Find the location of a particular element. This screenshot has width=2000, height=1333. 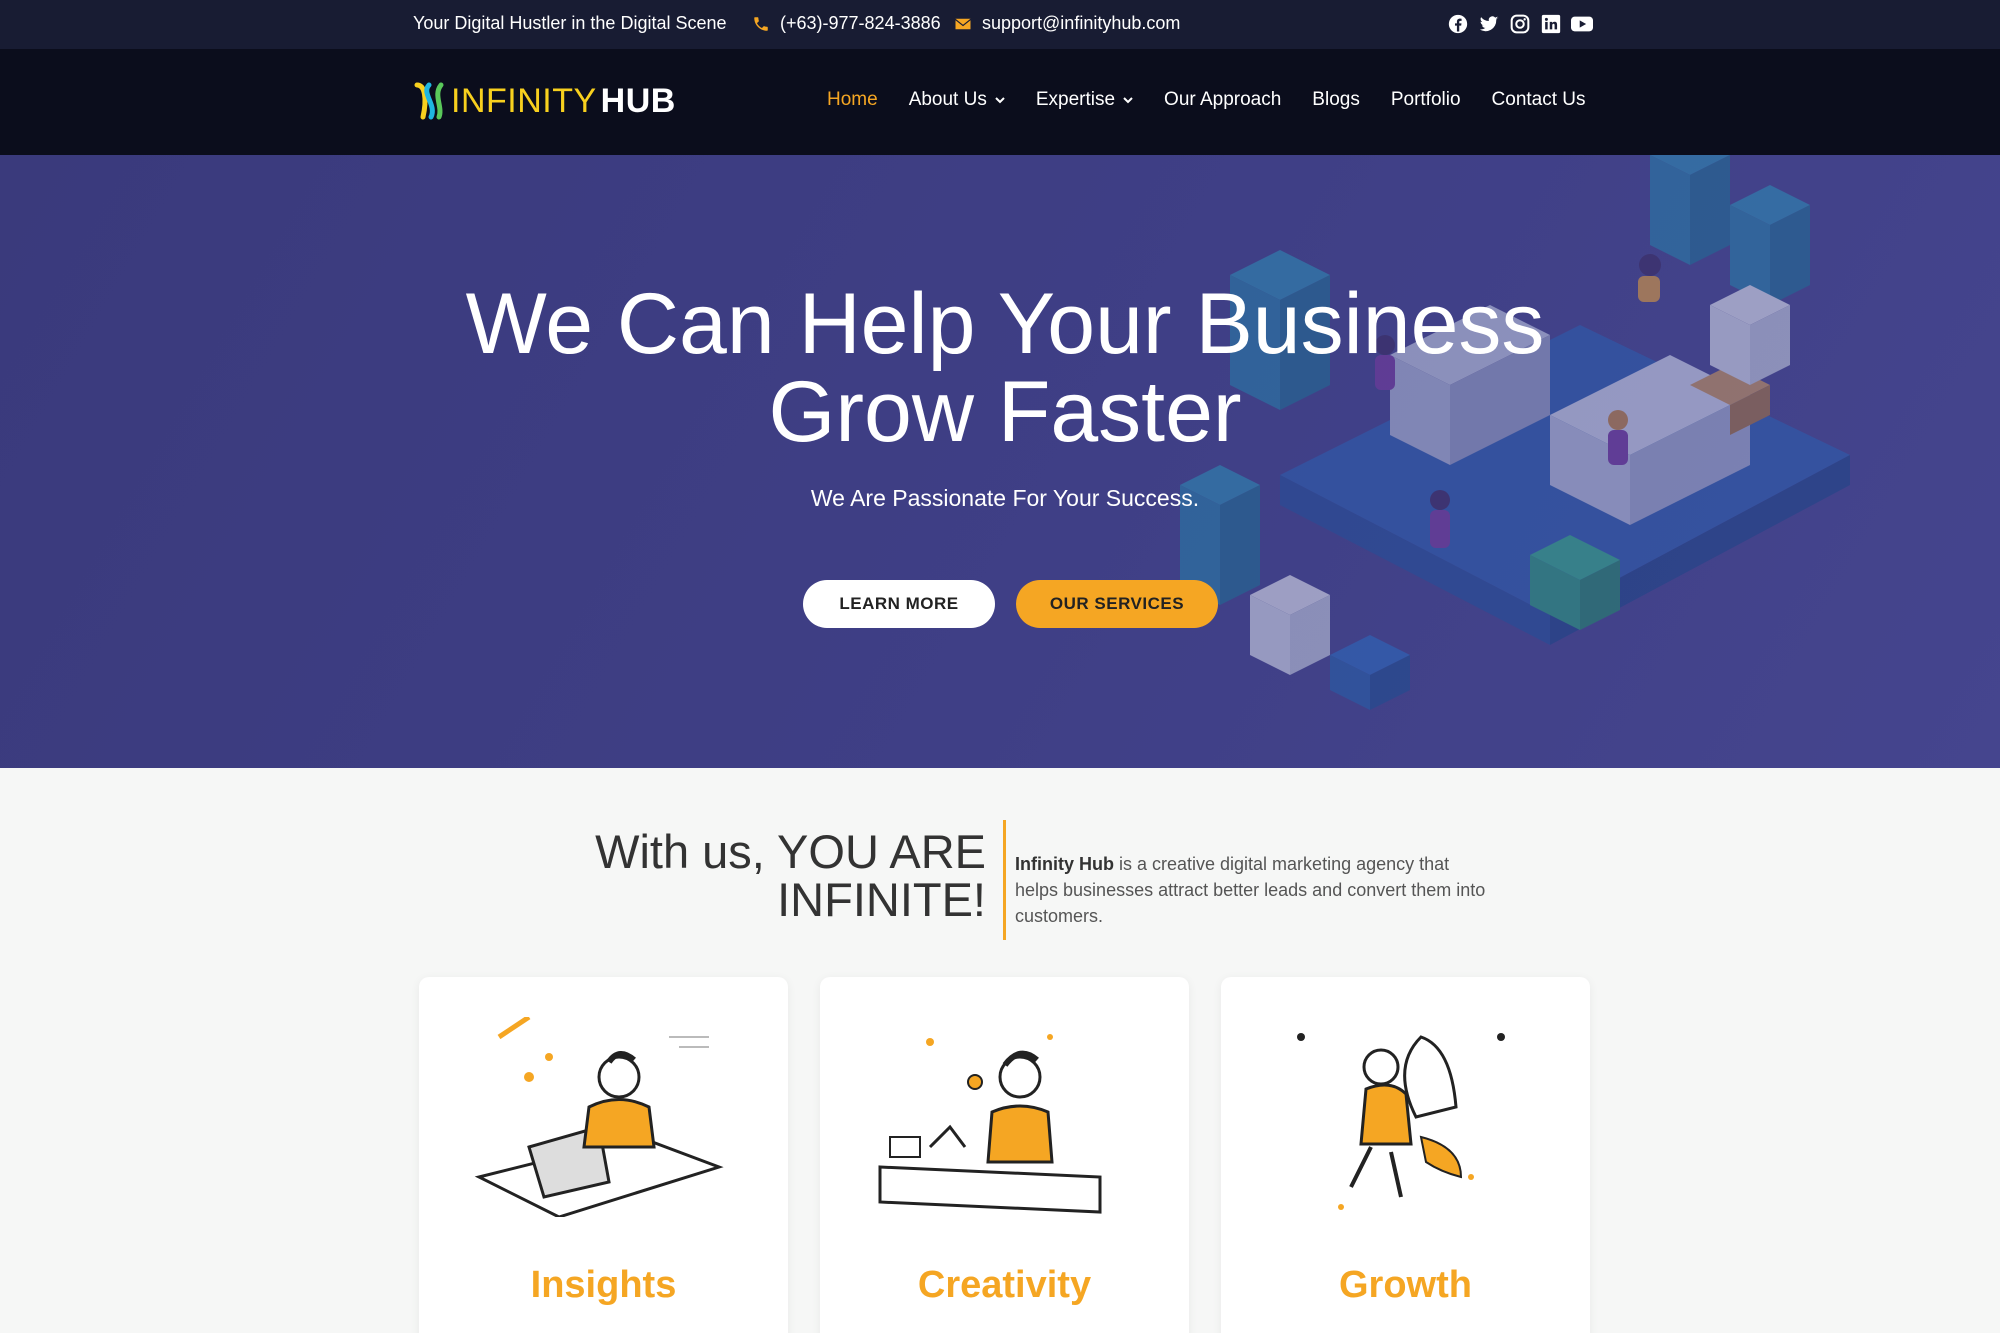

facebook-icon is located at coordinates (1458, 24).